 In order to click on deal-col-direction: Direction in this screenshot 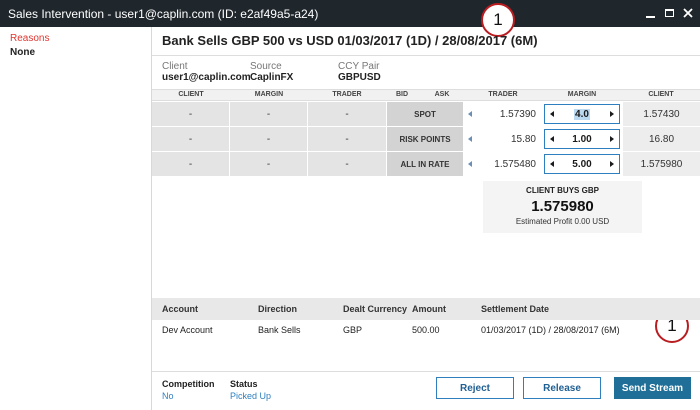, I will do `click(278, 309)`.